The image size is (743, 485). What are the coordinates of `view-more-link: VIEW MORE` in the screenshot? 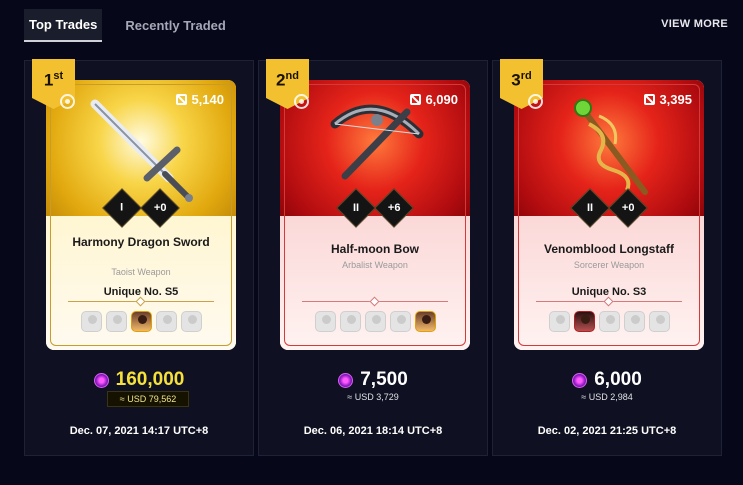 It's located at (694, 24).